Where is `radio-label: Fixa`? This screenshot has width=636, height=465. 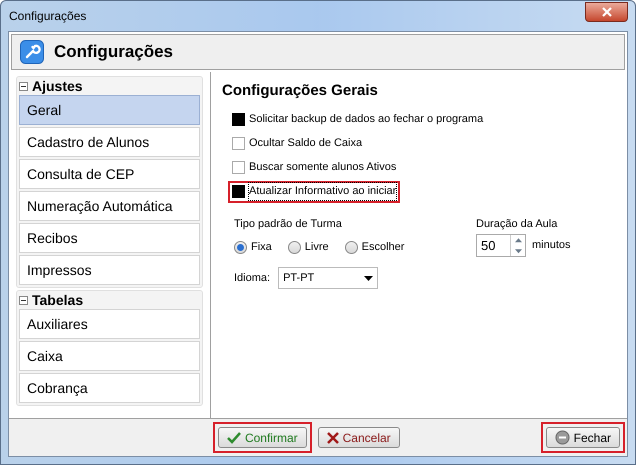 radio-label: Fixa is located at coordinates (261, 247).